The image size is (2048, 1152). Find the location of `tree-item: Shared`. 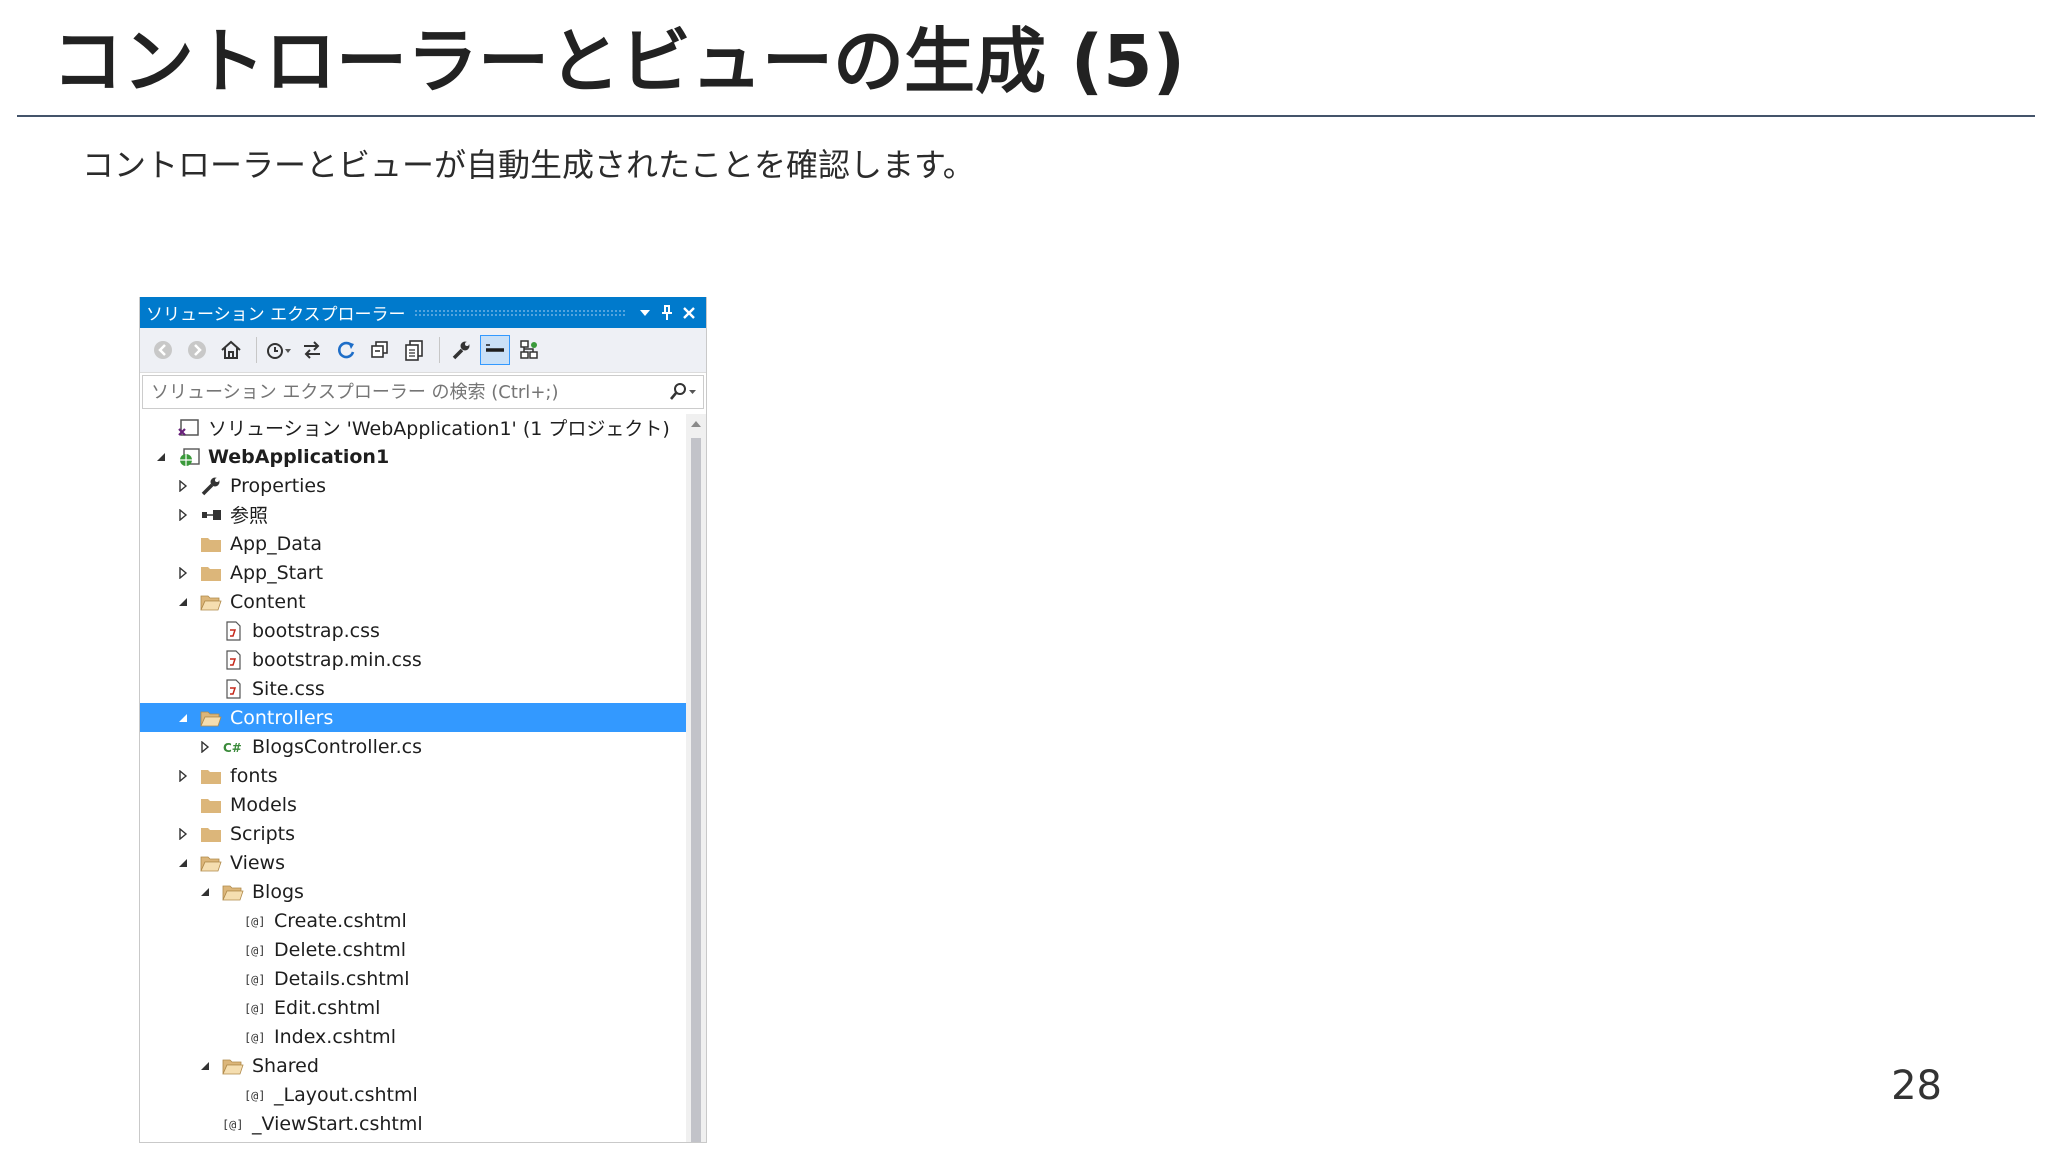

tree-item: Shared is located at coordinates (423, 1065).